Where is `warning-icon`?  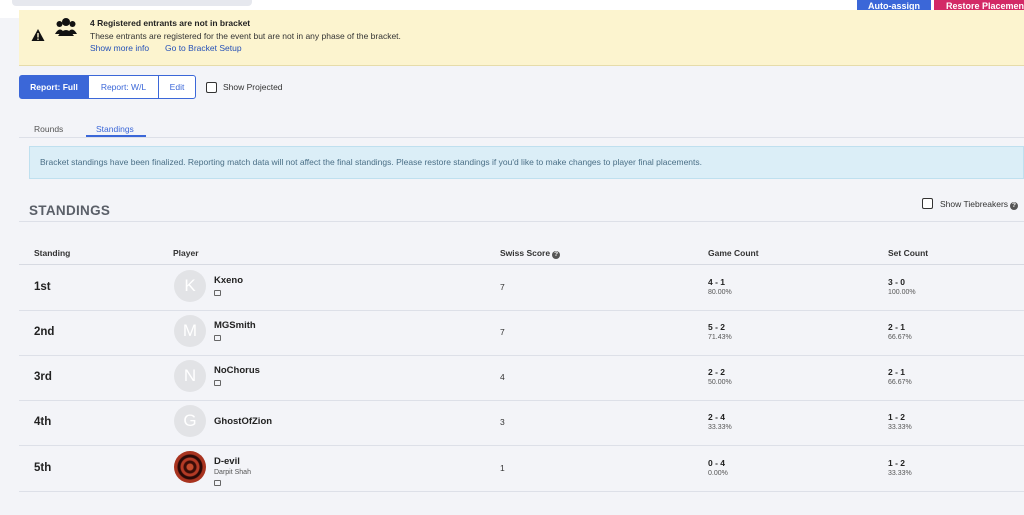 warning-icon is located at coordinates (38, 35).